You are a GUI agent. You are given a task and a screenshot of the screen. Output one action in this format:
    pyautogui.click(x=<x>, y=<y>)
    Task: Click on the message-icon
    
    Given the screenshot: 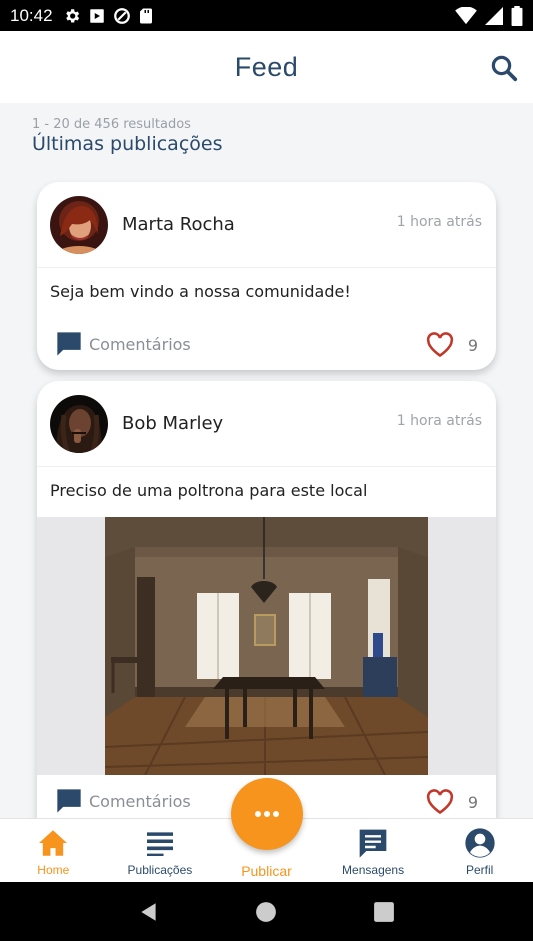 What is the action you would take?
    pyautogui.click(x=373, y=843)
    